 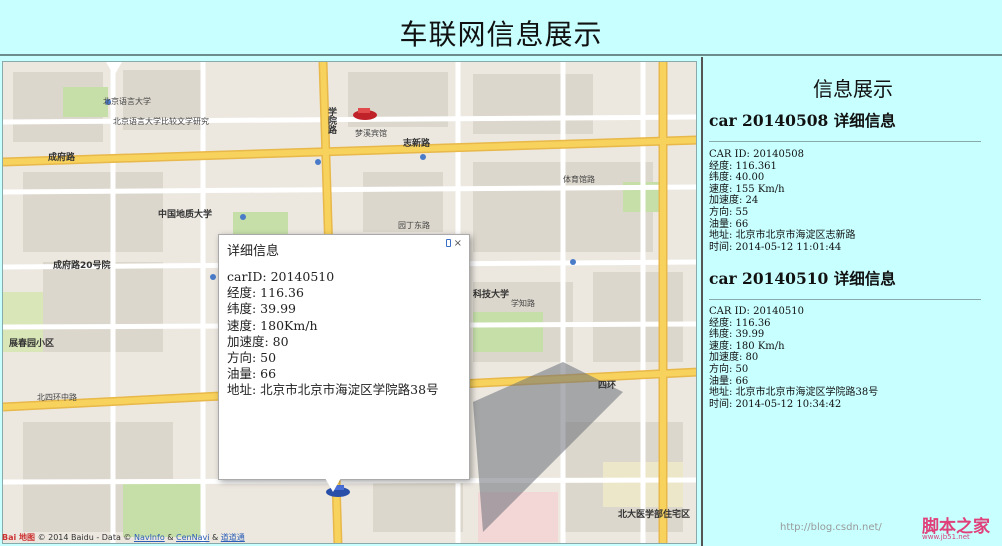 What do you see at coordinates (82, 266) in the screenshot?
I see `map-label: 成府路20号院` at bounding box center [82, 266].